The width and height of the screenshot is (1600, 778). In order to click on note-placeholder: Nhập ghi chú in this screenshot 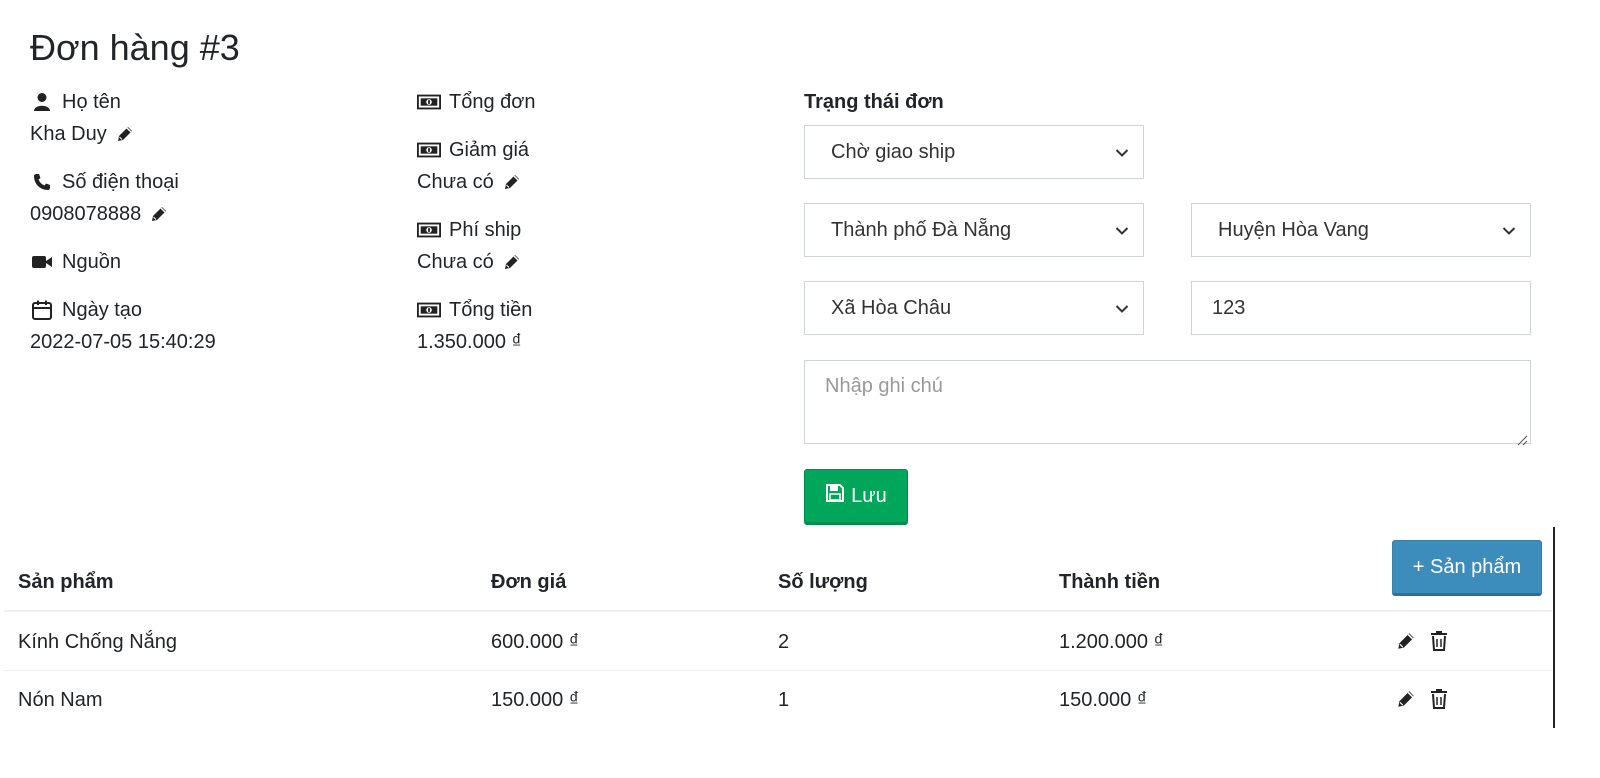, I will do `click(884, 386)`.